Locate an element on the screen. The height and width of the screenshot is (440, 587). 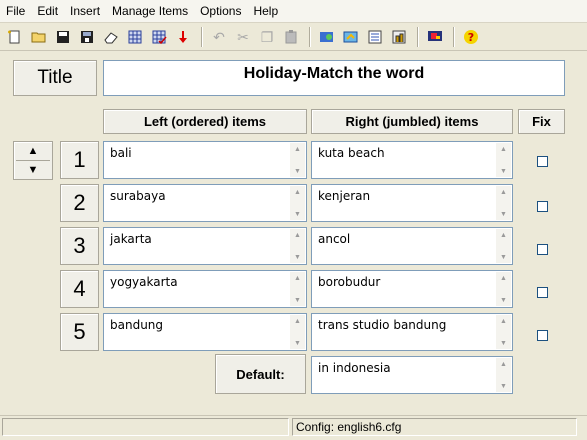
left-item-field: bandung ▲ ▼ is located at coordinates (205, 332).